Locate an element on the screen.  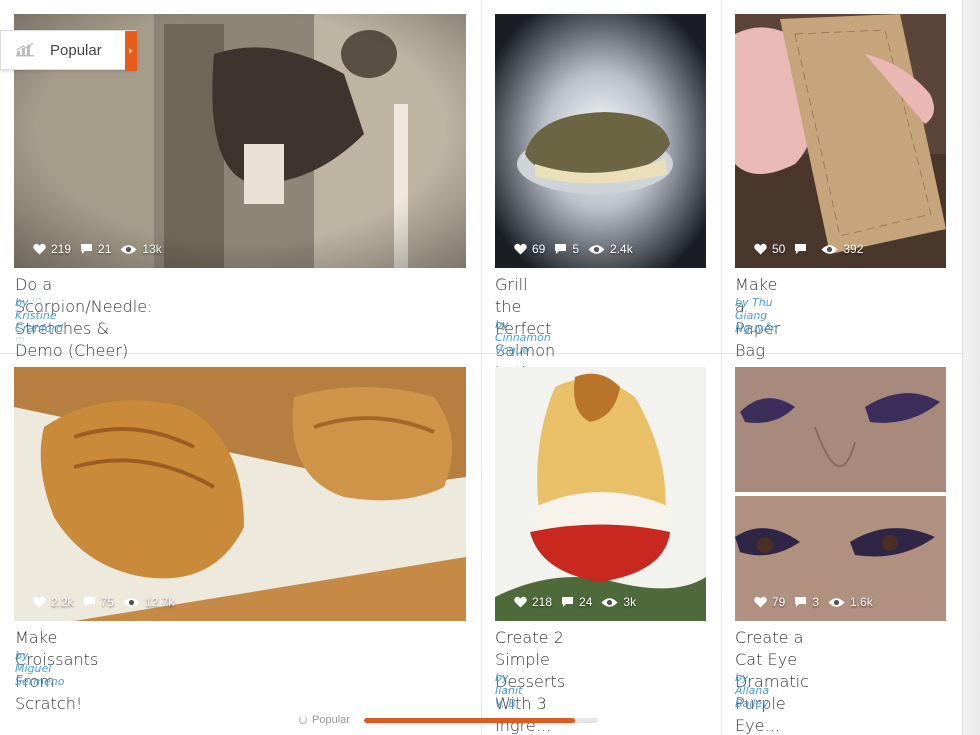
scroll-edge is located at coordinates (971, 367).